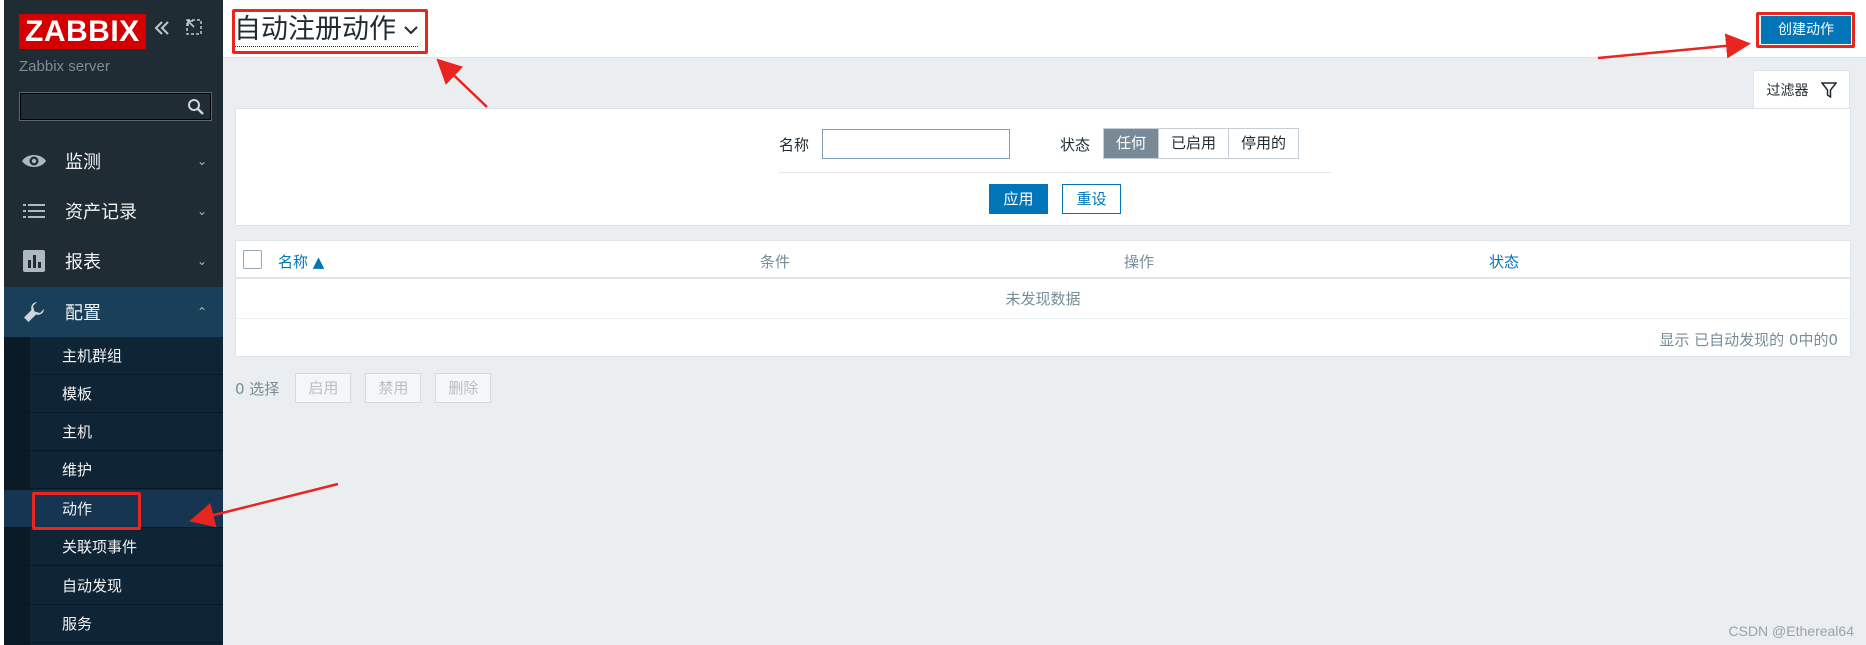  What do you see at coordinates (113, 547) in the screenshot?
I see `submenu-item-event-correlation: 关联项事件` at bounding box center [113, 547].